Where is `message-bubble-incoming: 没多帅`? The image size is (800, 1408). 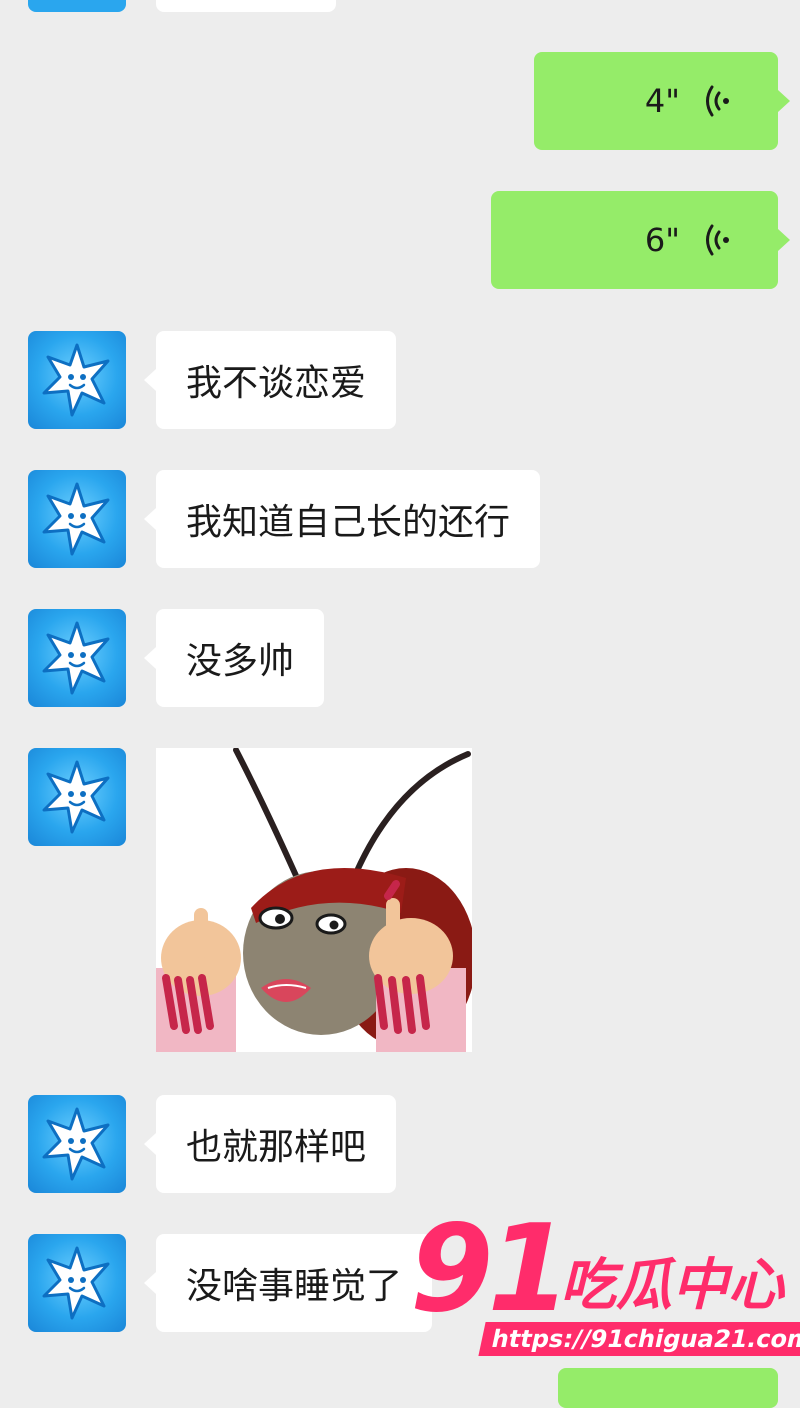 message-bubble-incoming: 没多帅 is located at coordinates (234, 658).